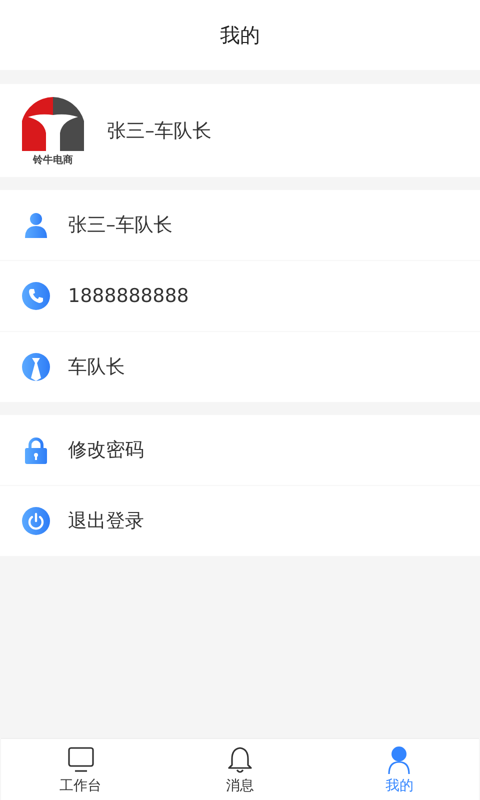  Describe the element at coordinates (36, 450) in the screenshot. I see `lock-icon` at that location.